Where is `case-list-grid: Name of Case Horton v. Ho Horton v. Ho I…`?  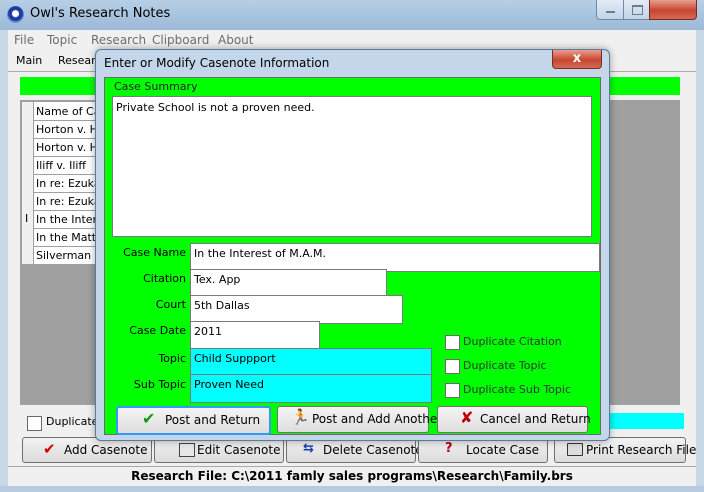
case-list-grid: Name of Case Horton v. Ho Horton v. Ho I… is located at coordinates (67, 183).